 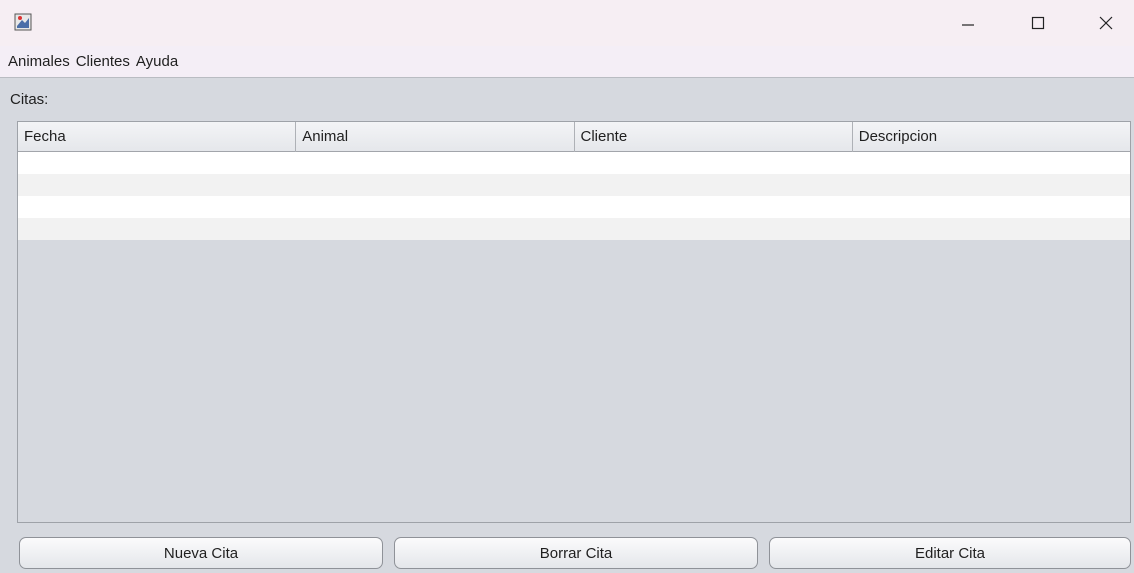 What do you see at coordinates (39, 61) in the screenshot?
I see `menu-animales: Animales` at bounding box center [39, 61].